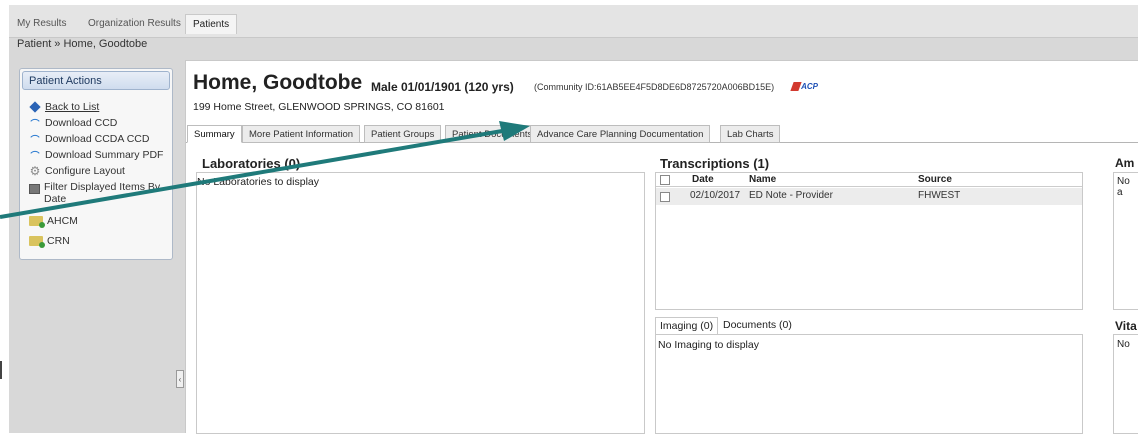 This screenshot has height=434, width=1138. What do you see at coordinates (762, 179) in the screenshot?
I see `column-name: Name` at bounding box center [762, 179].